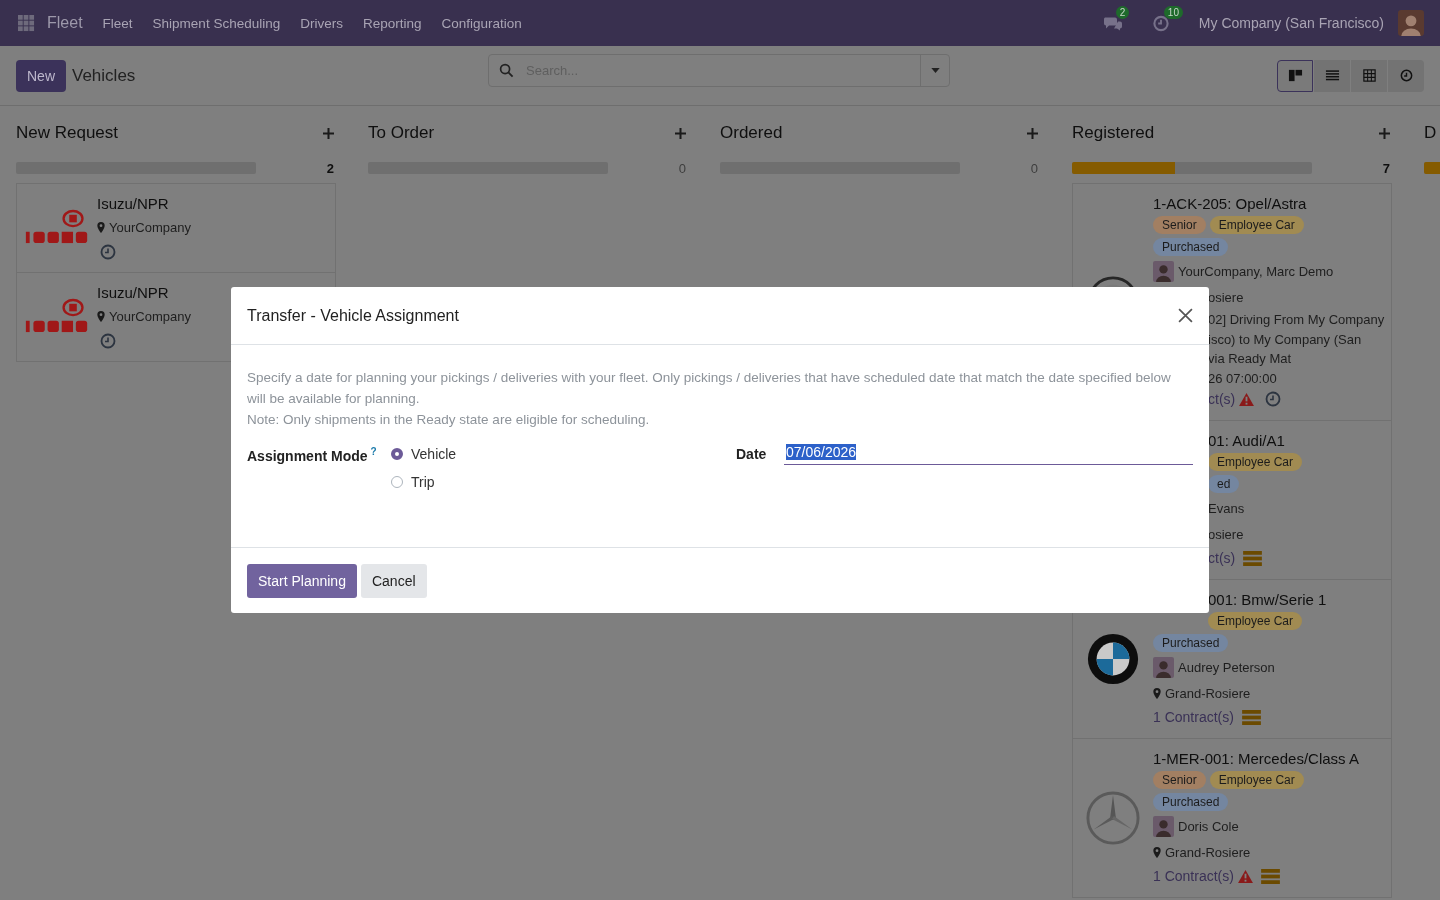  Describe the element at coordinates (393, 580) in the screenshot. I see `cancel-button: Cancel` at that location.